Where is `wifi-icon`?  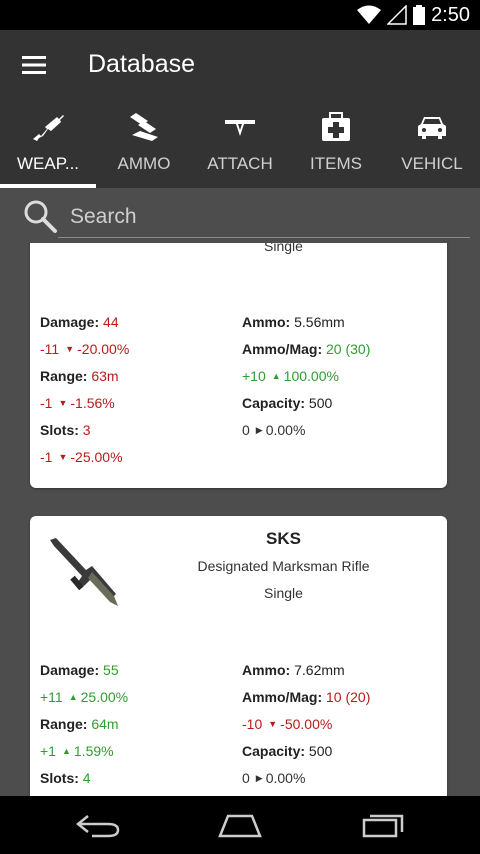 wifi-icon is located at coordinates (369, 14).